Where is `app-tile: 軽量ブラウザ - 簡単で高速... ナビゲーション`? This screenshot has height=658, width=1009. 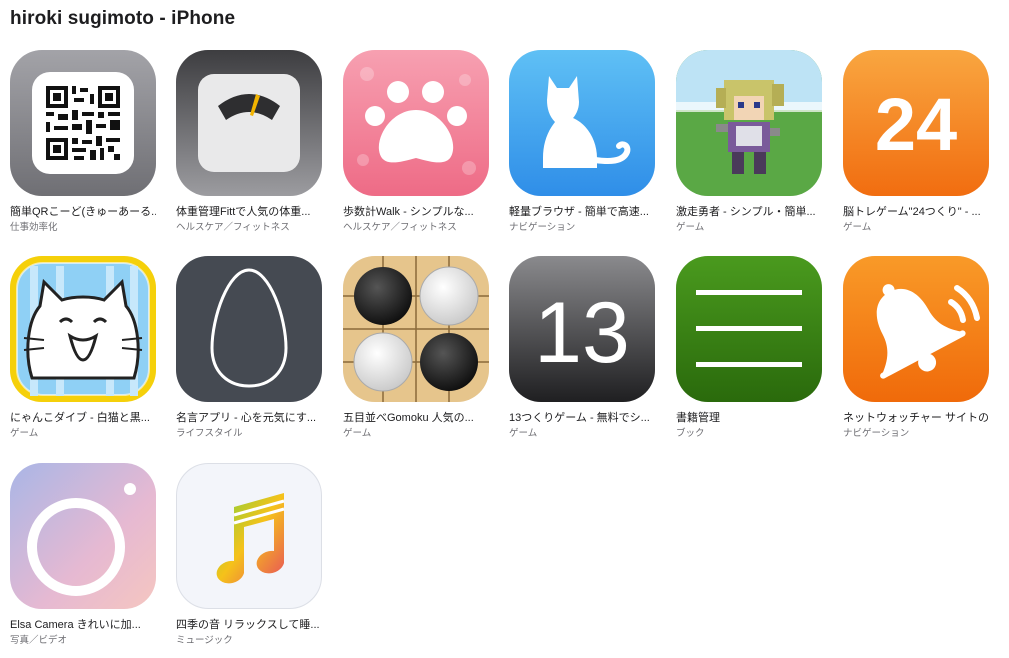
app-tile: 軽量ブラウザ - 簡単で高速... ナビゲーション is located at coordinates (584, 142).